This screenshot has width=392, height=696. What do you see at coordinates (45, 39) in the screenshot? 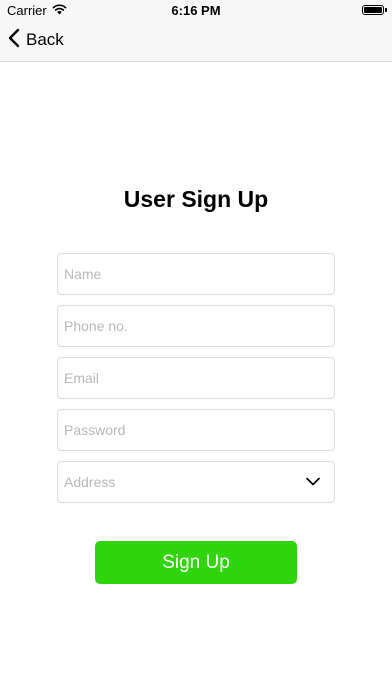
I see `back-label: Back` at bounding box center [45, 39].